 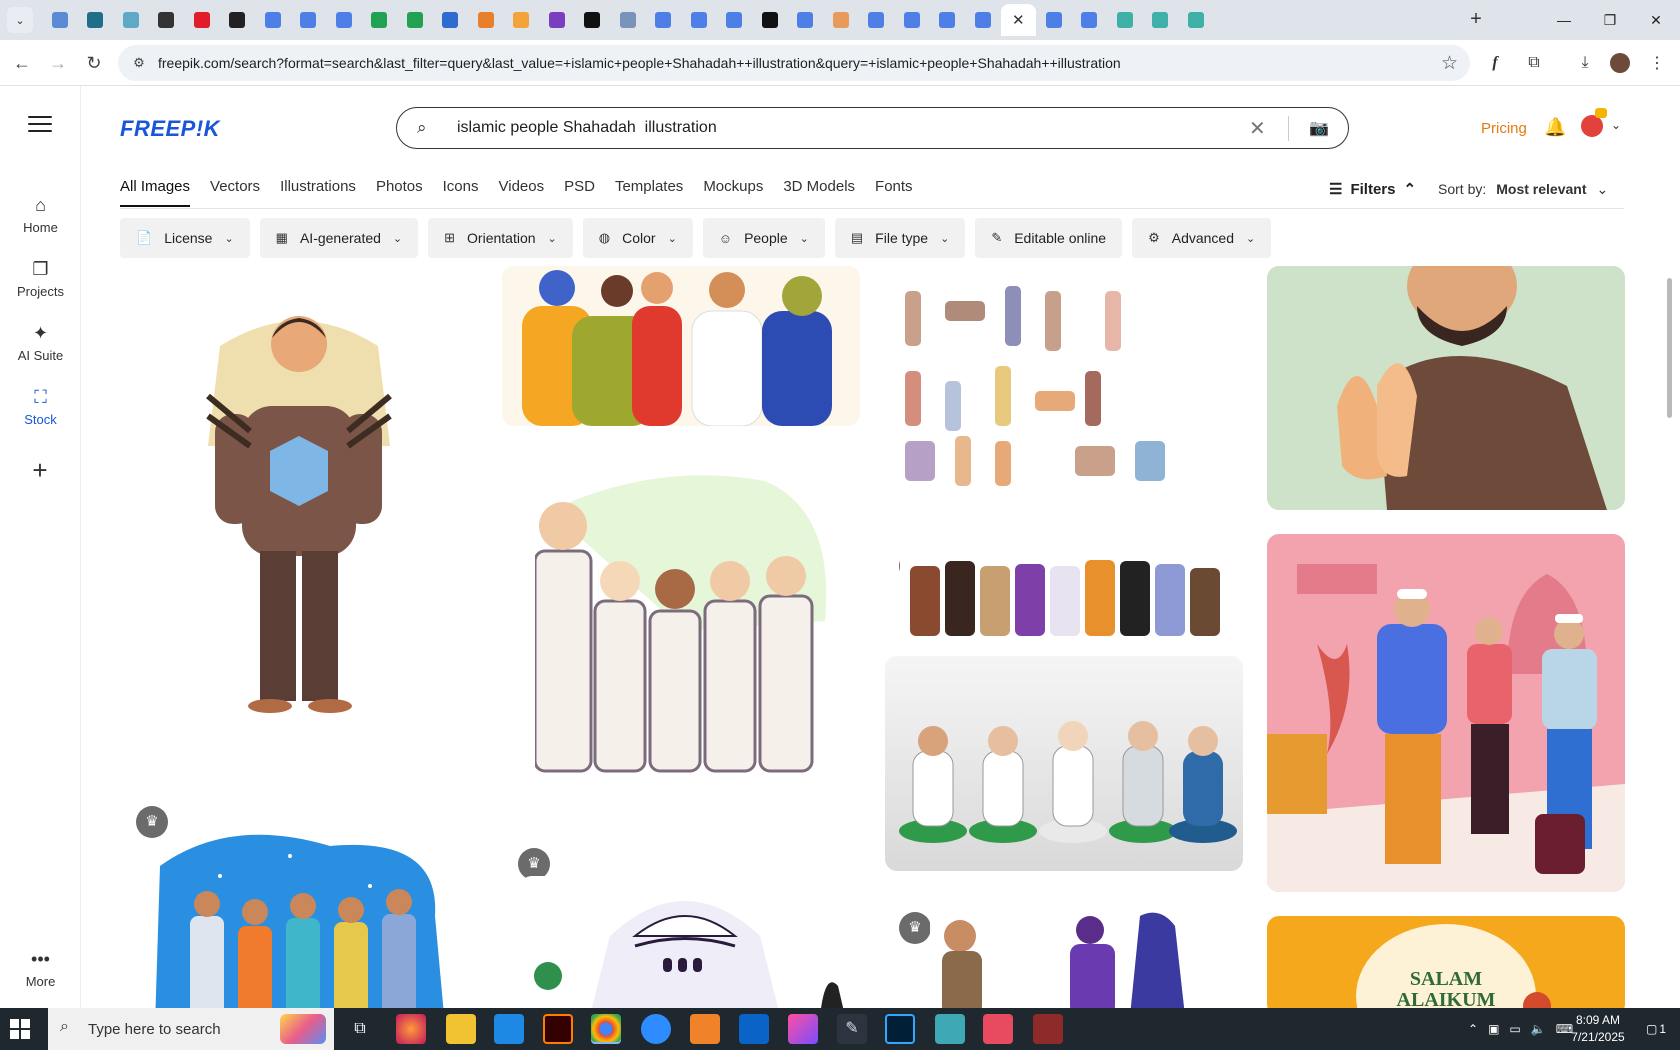 What do you see at coordinates (1202, 238) in the screenshot?
I see `filter-chip-advanced: ⚙ Advanced ⌄` at bounding box center [1202, 238].